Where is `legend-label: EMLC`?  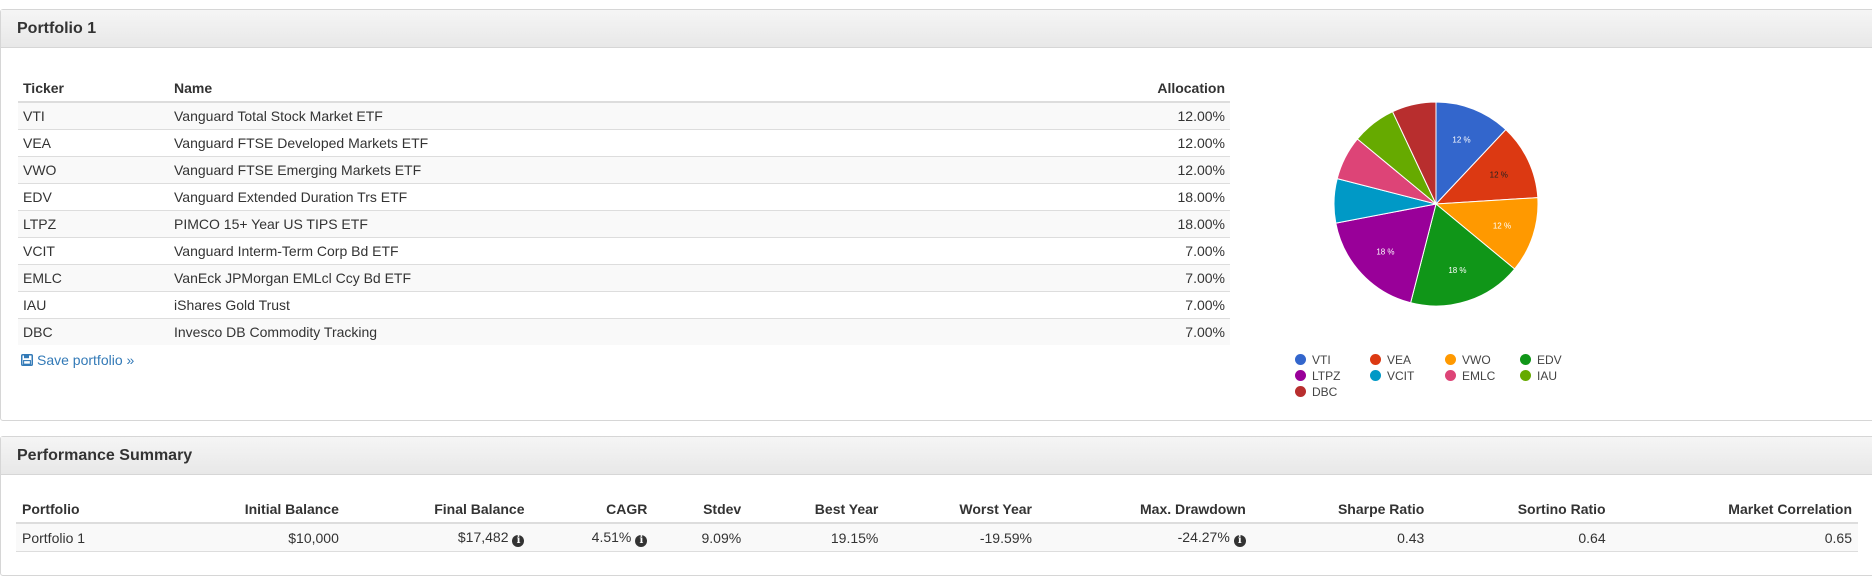 legend-label: EMLC is located at coordinates (1479, 375).